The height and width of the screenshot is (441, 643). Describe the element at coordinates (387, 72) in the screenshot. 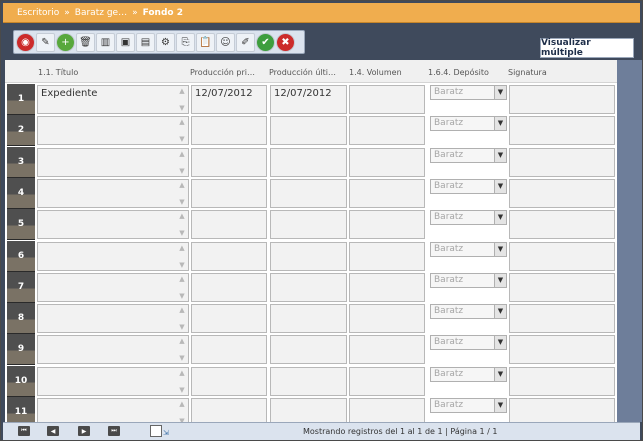

I see `column-header-volumen: 1.4. Volumen` at that location.